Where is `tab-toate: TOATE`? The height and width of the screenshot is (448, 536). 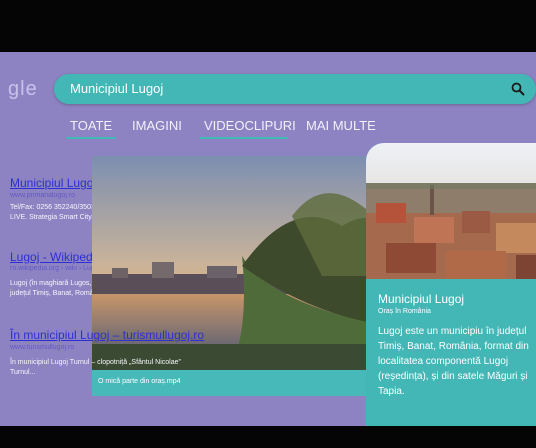 tab-toate: TOATE is located at coordinates (91, 128).